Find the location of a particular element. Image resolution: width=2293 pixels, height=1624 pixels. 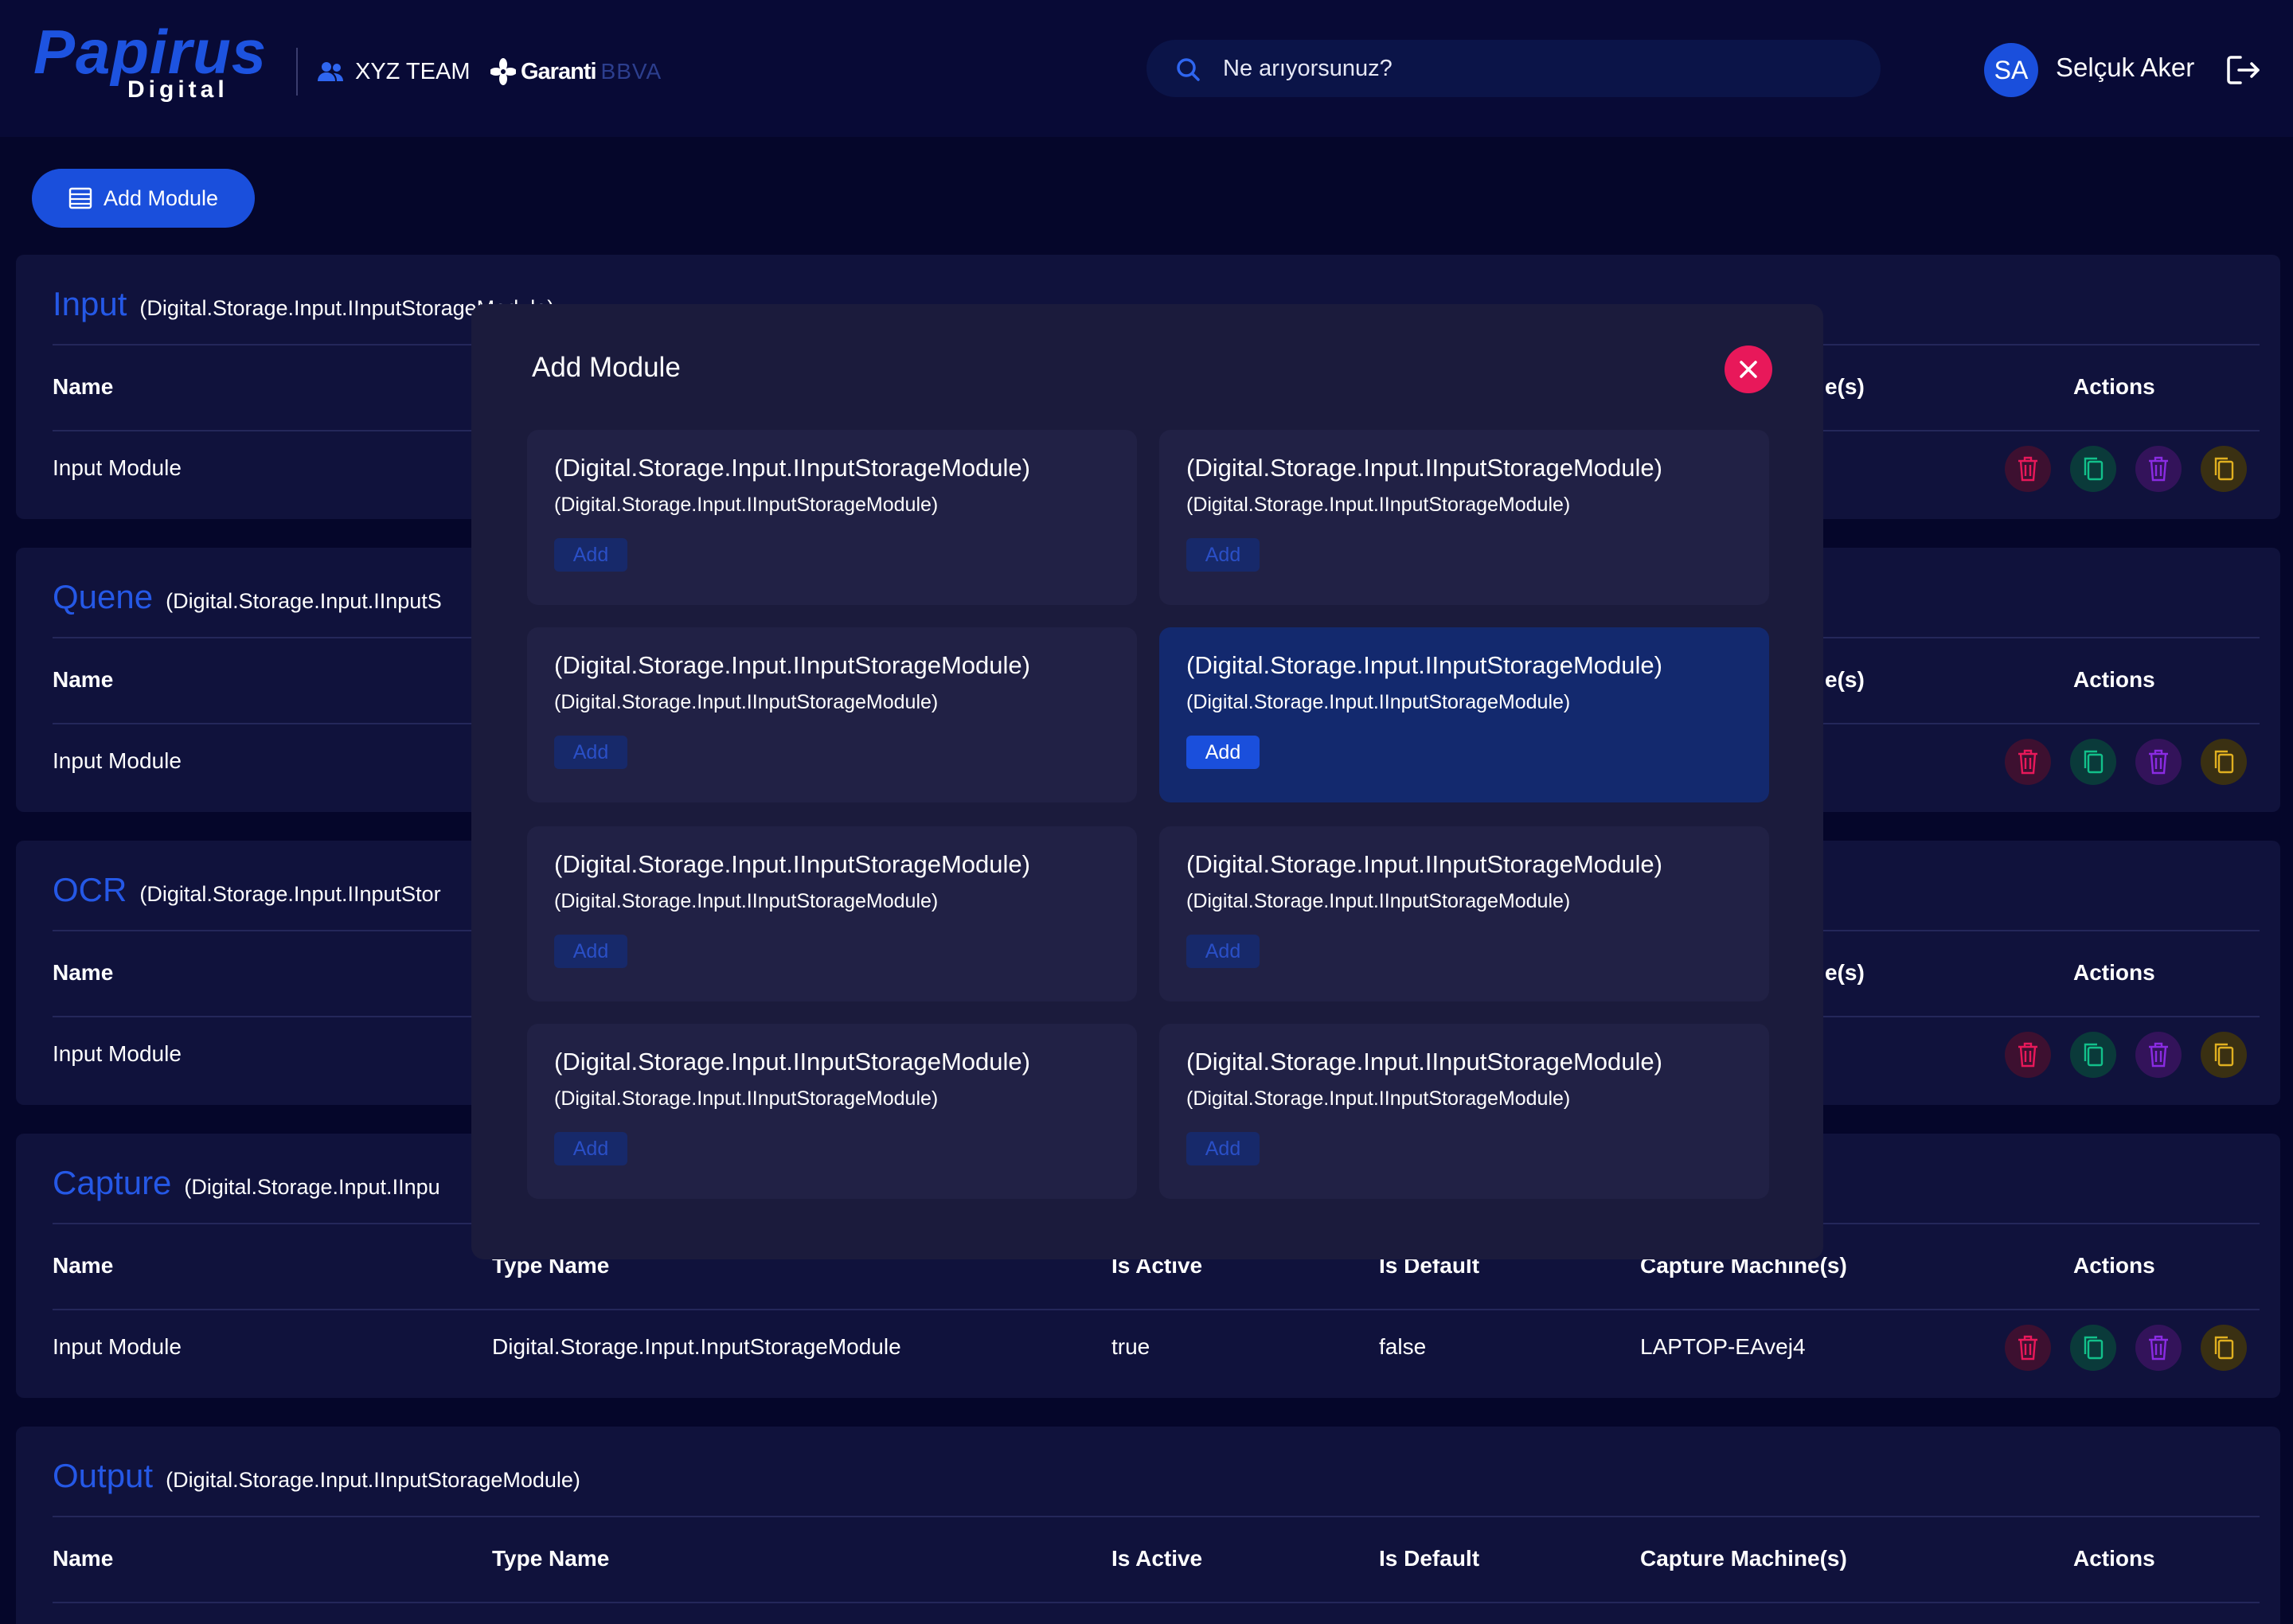

logout-icon is located at coordinates (2243, 70).